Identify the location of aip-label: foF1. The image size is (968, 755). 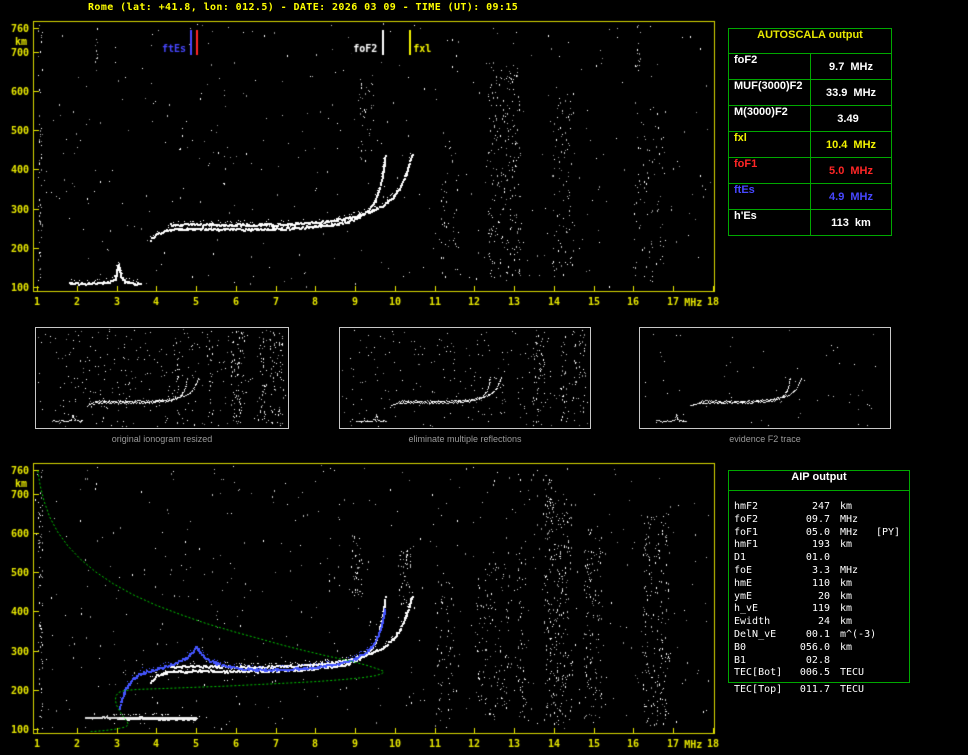
(746, 532).